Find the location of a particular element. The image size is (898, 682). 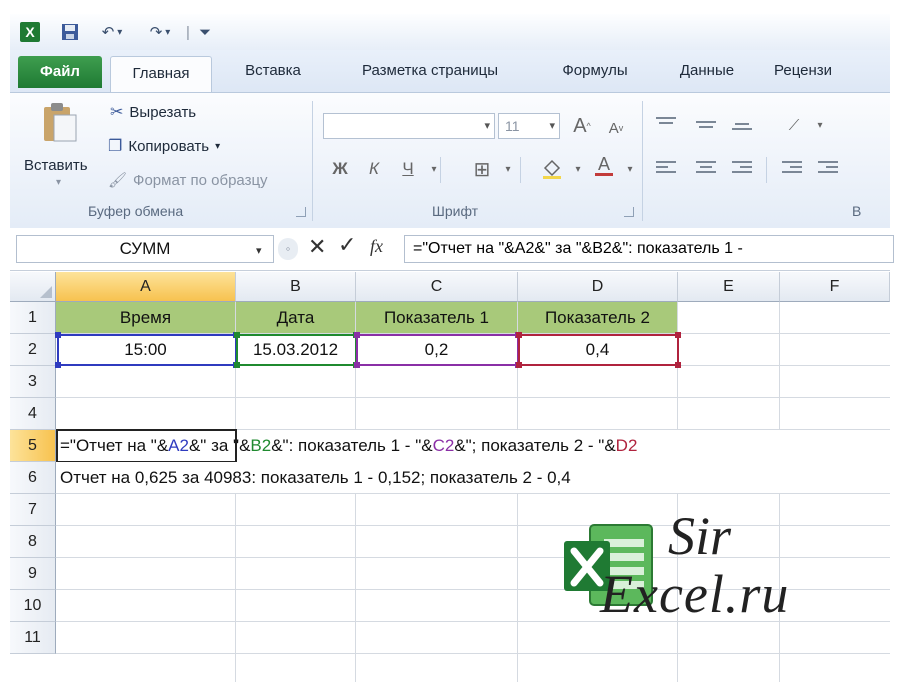

tab-home: Главная is located at coordinates (161, 74).